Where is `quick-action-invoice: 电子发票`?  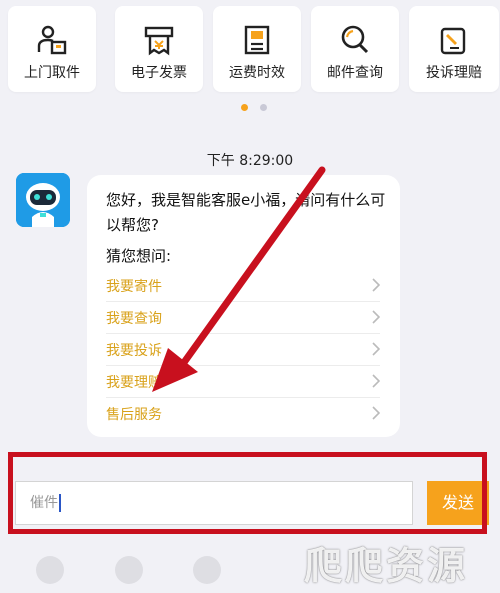
quick-action-invoice: 电子发票 is located at coordinates (159, 49).